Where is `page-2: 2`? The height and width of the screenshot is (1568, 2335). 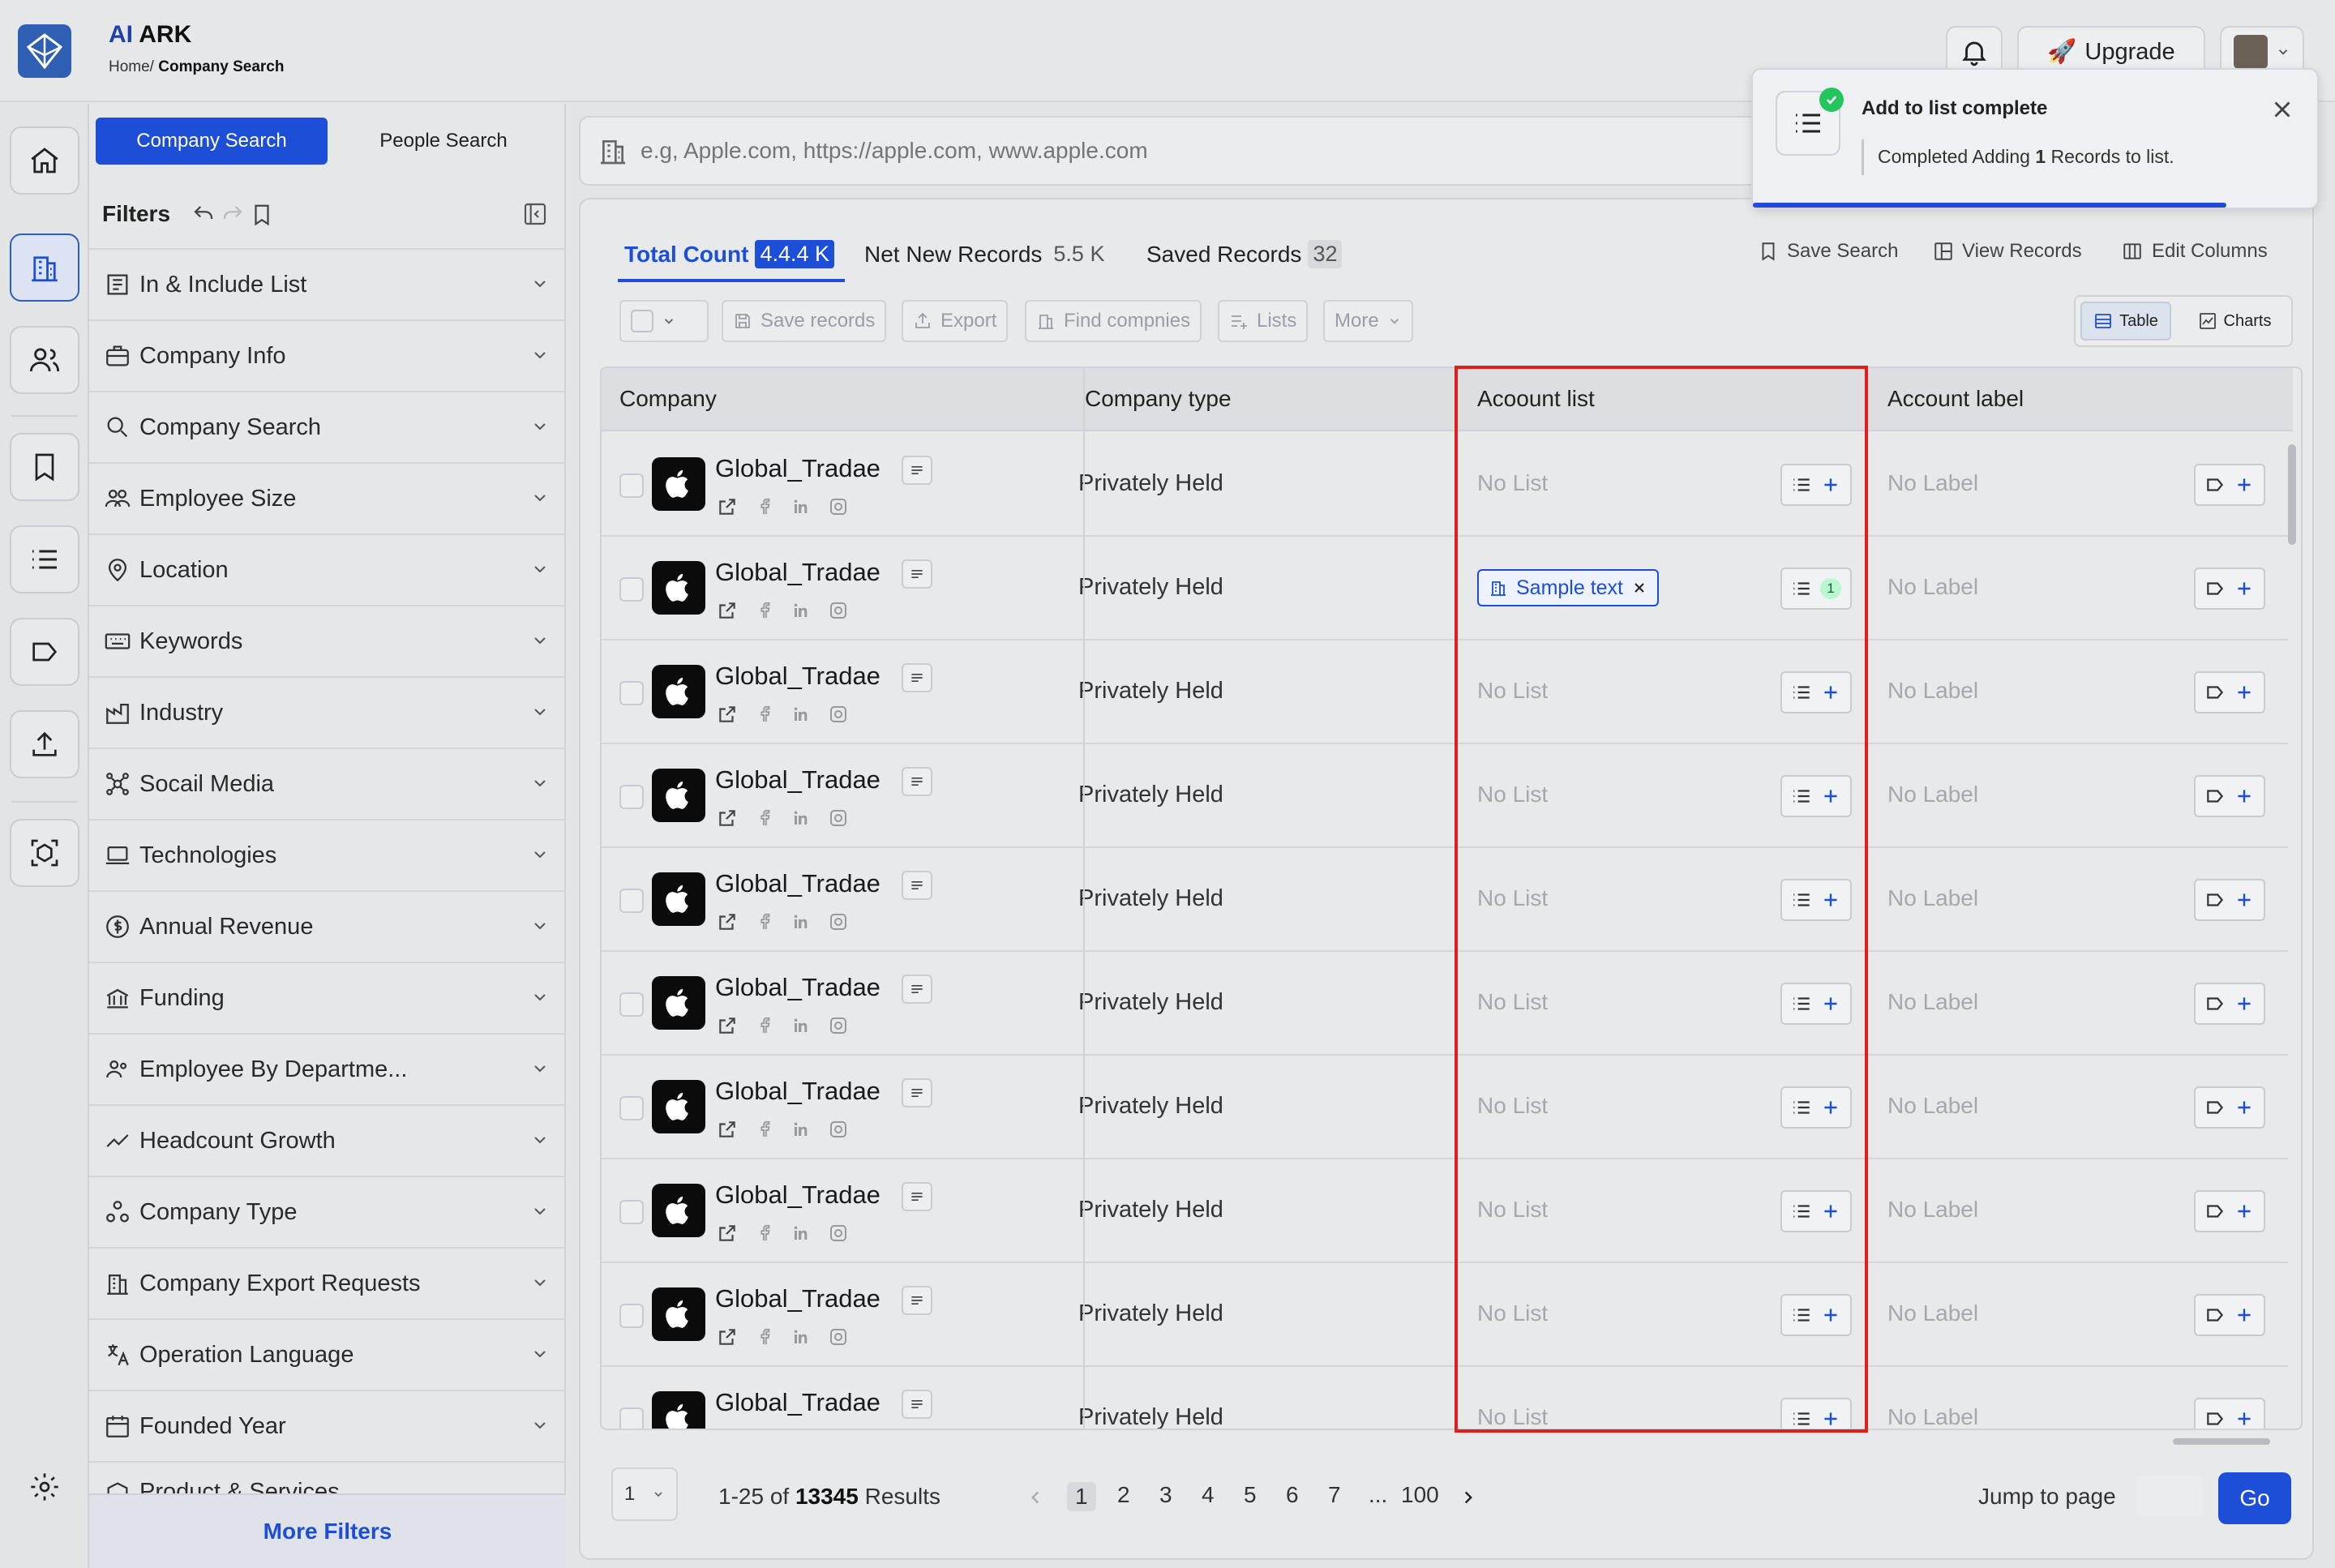
page-2: 2 is located at coordinates (1123, 1495).